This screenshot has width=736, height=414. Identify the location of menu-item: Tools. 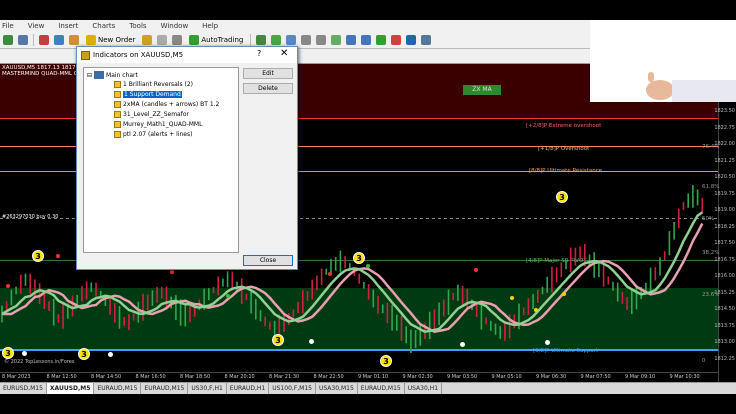
(137, 26).